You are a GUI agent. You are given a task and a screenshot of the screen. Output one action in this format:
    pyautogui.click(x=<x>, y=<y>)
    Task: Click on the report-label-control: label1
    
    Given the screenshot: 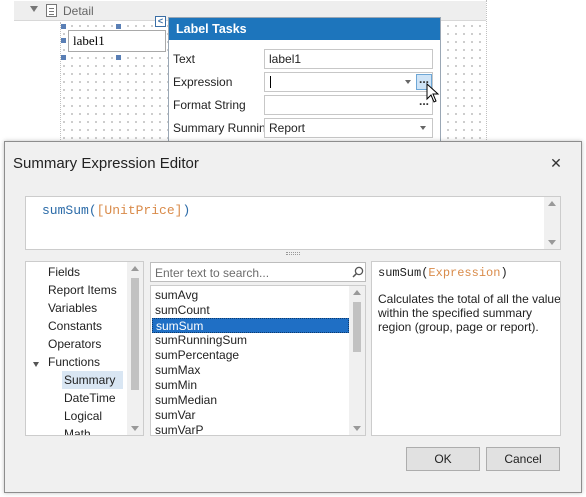 What is the action you would take?
    pyautogui.click(x=117, y=41)
    